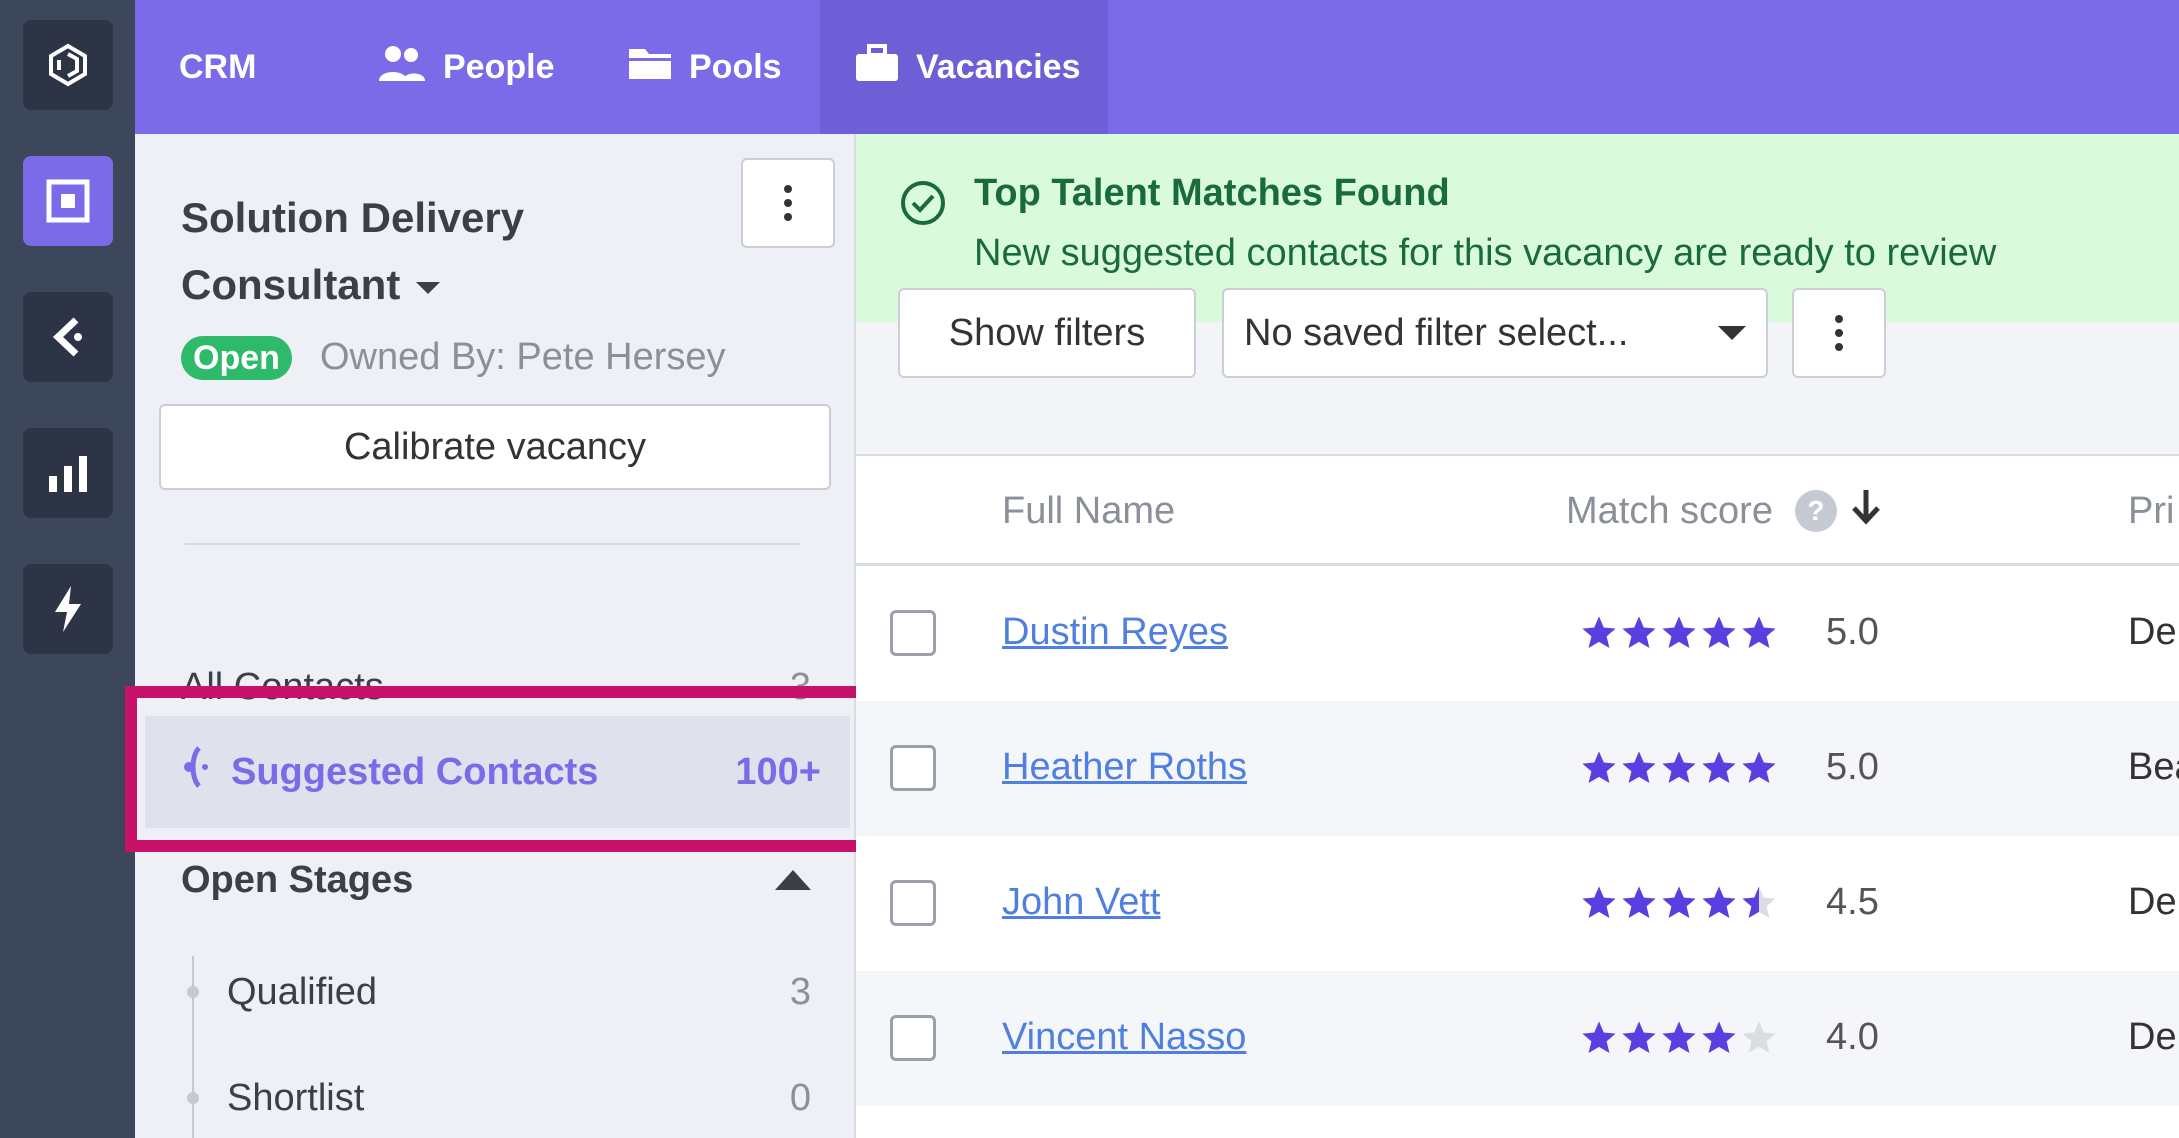  What do you see at coordinates (1517, 768) in the screenshot?
I see `table-row: Heather Roths 5.0 Bea` at bounding box center [1517, 768].